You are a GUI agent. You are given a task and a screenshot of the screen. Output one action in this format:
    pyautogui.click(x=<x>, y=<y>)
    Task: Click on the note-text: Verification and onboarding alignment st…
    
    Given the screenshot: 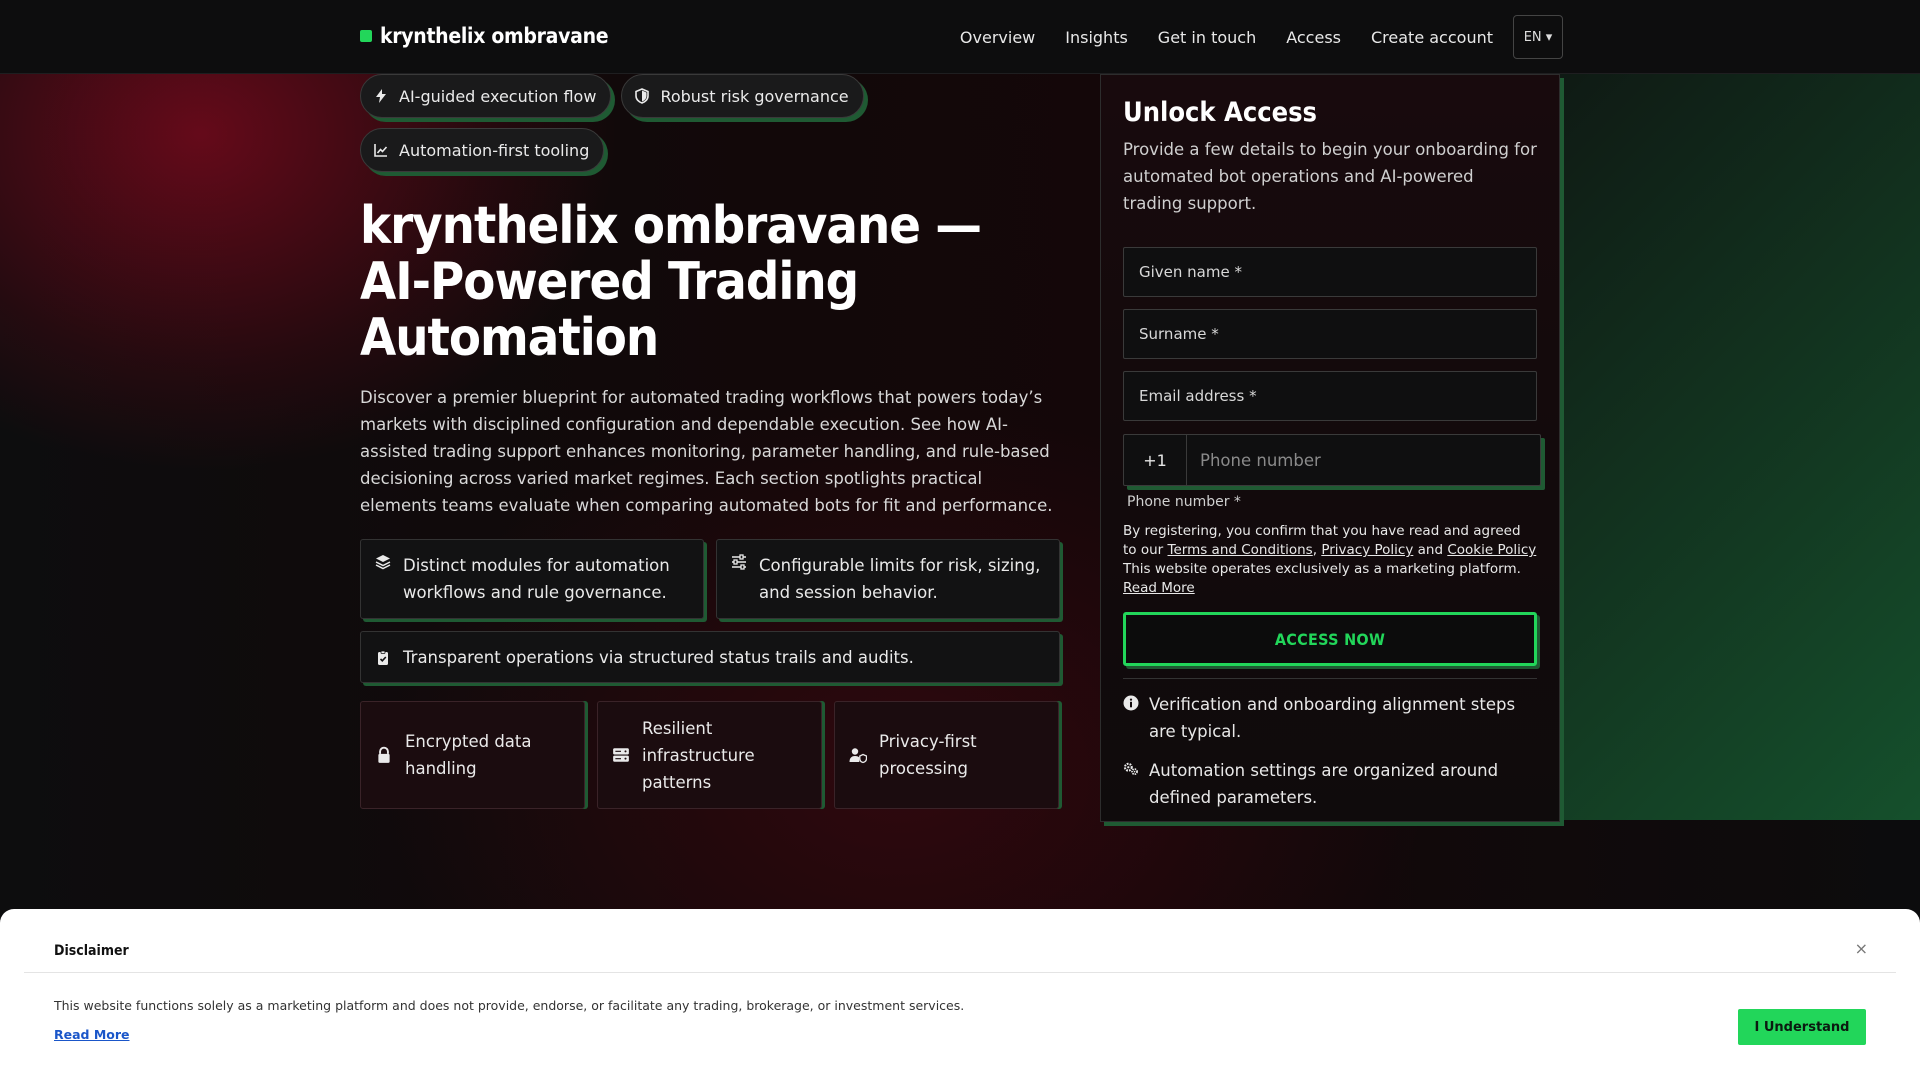 What is the action you would take?
    pyautogui.click(x=1332, y=718)
    